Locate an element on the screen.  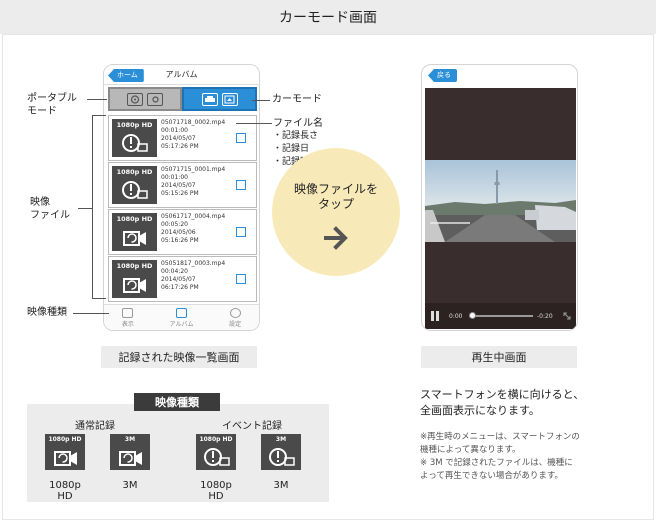
playback-phone-screen: 戻る 0:00 -0:20 is located at coordinates (499, 197).